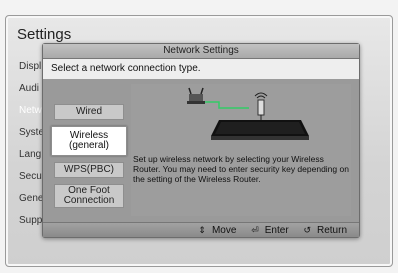 The height and width of the screenshot is (273, 398). I want to click on enter-hint: ⏎ Enter, so click(270, 230).